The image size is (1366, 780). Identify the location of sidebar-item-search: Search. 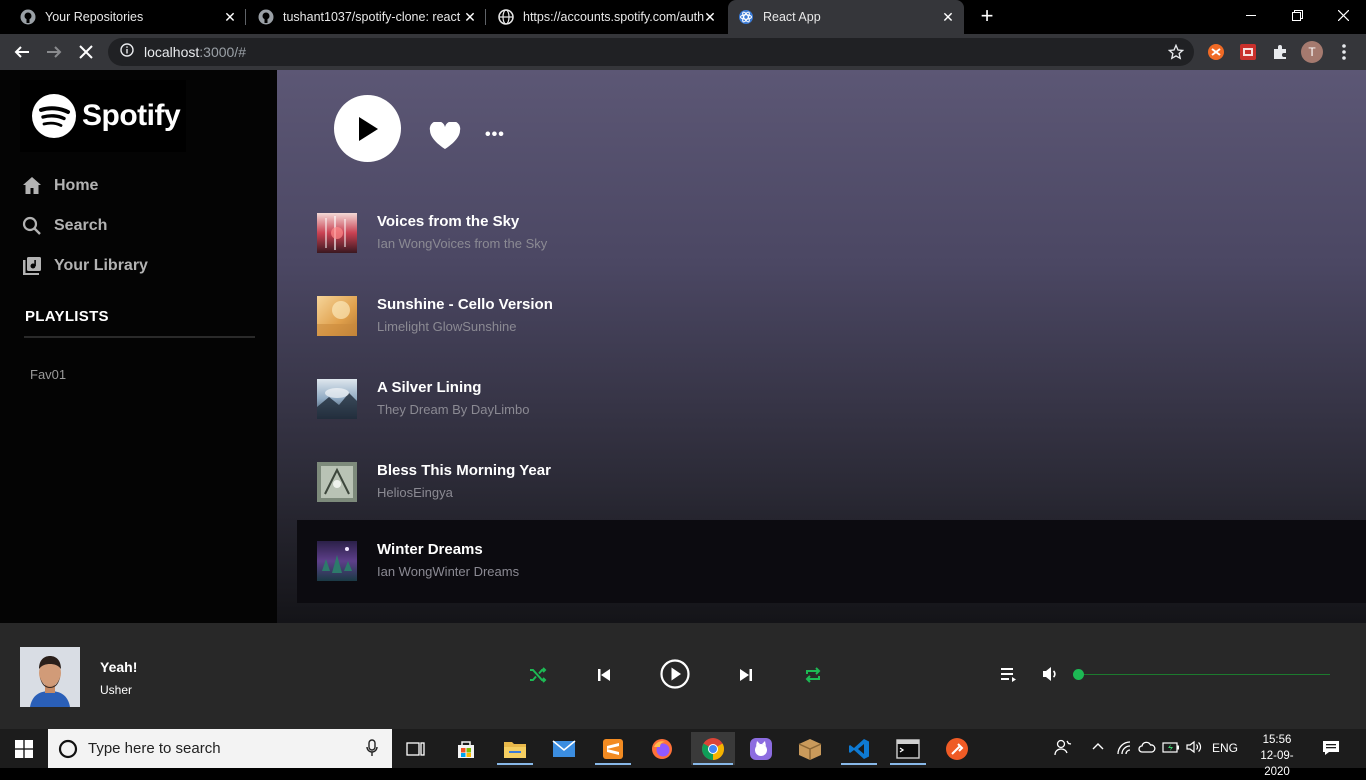
(64, 226).